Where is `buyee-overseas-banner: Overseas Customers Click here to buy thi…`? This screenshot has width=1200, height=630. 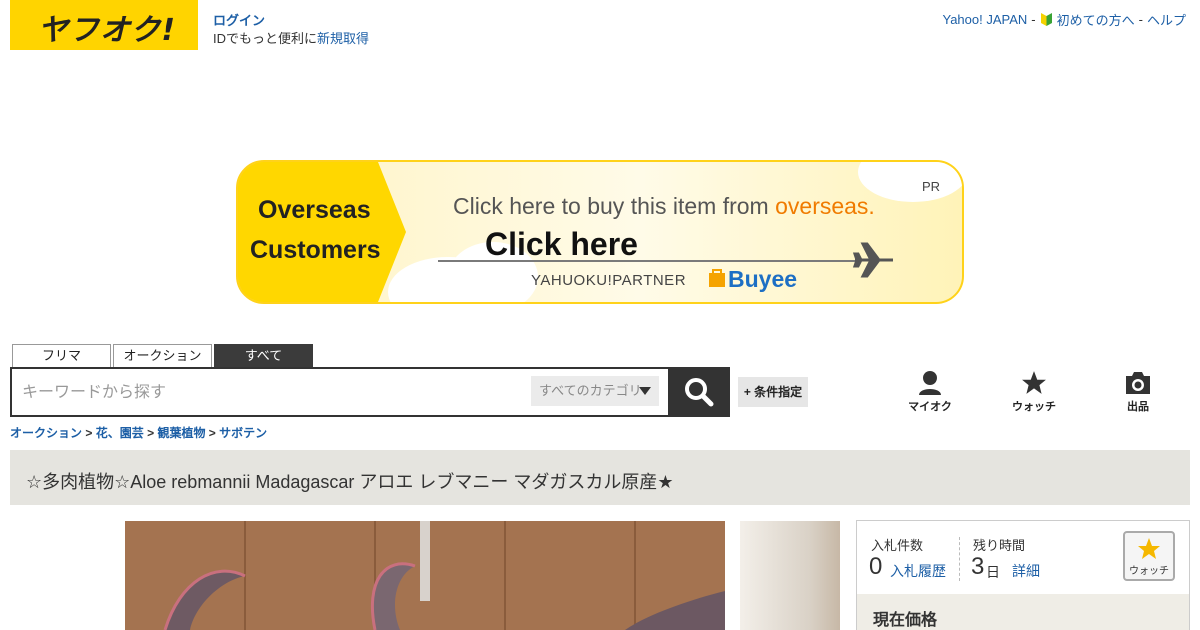
buyee-overseas-banner: Overseas Customers Click here to buy thi… is located at coordinates (600, 232).